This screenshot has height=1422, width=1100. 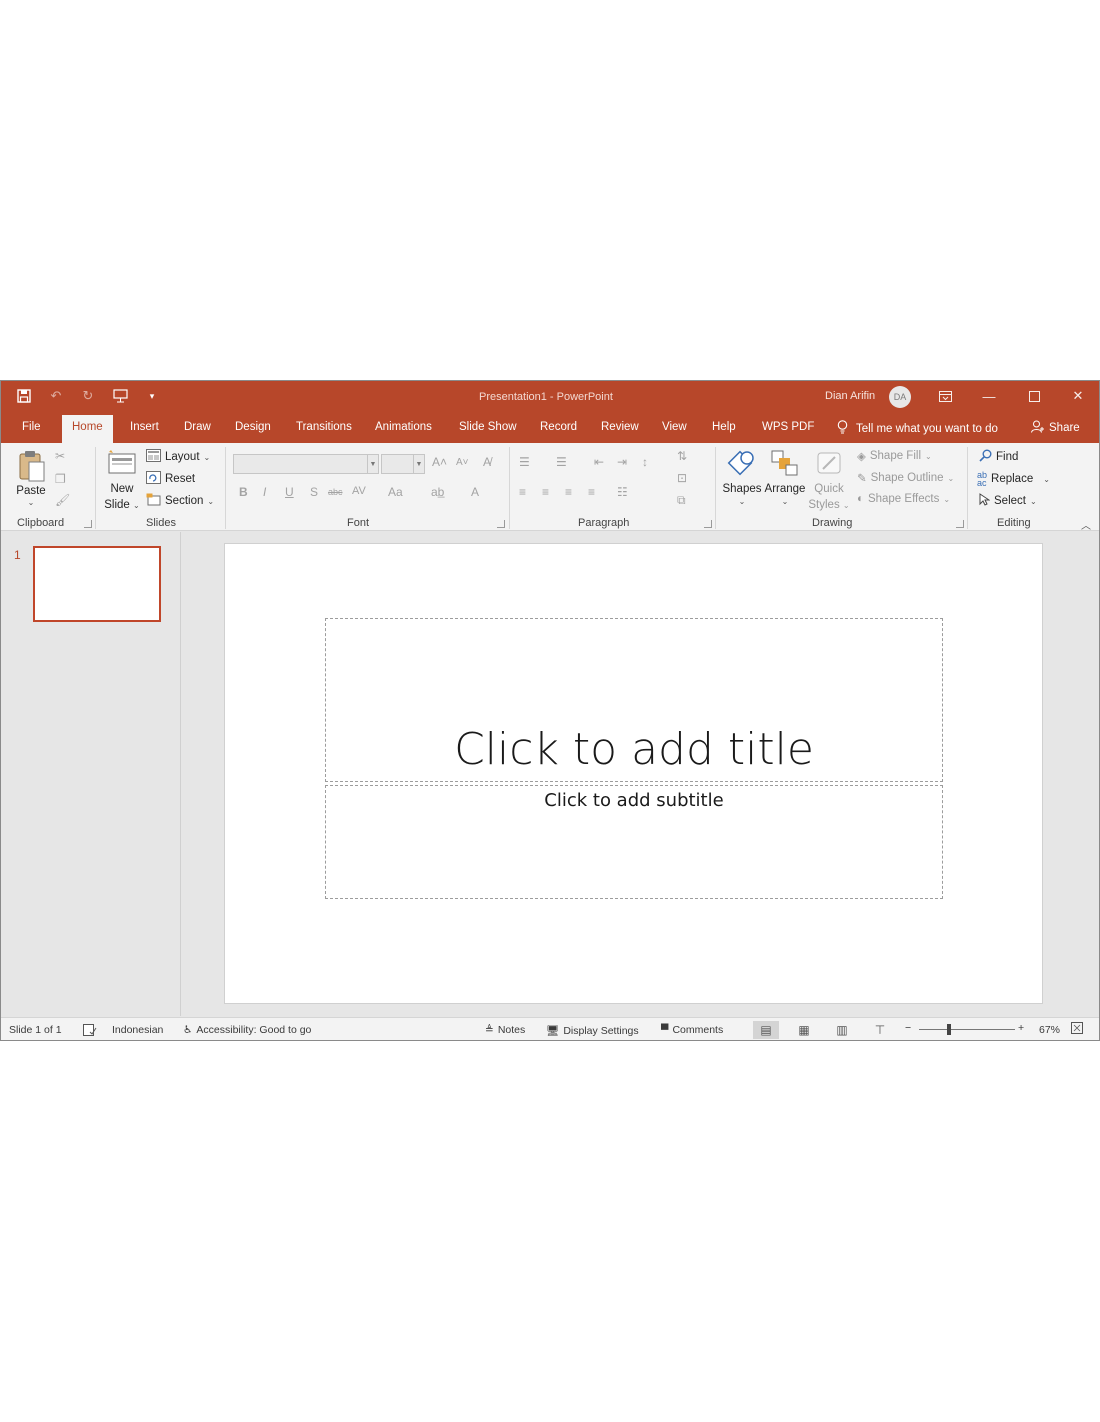 I want to click on tab-draw: Draw, so click(x=197, y=427).